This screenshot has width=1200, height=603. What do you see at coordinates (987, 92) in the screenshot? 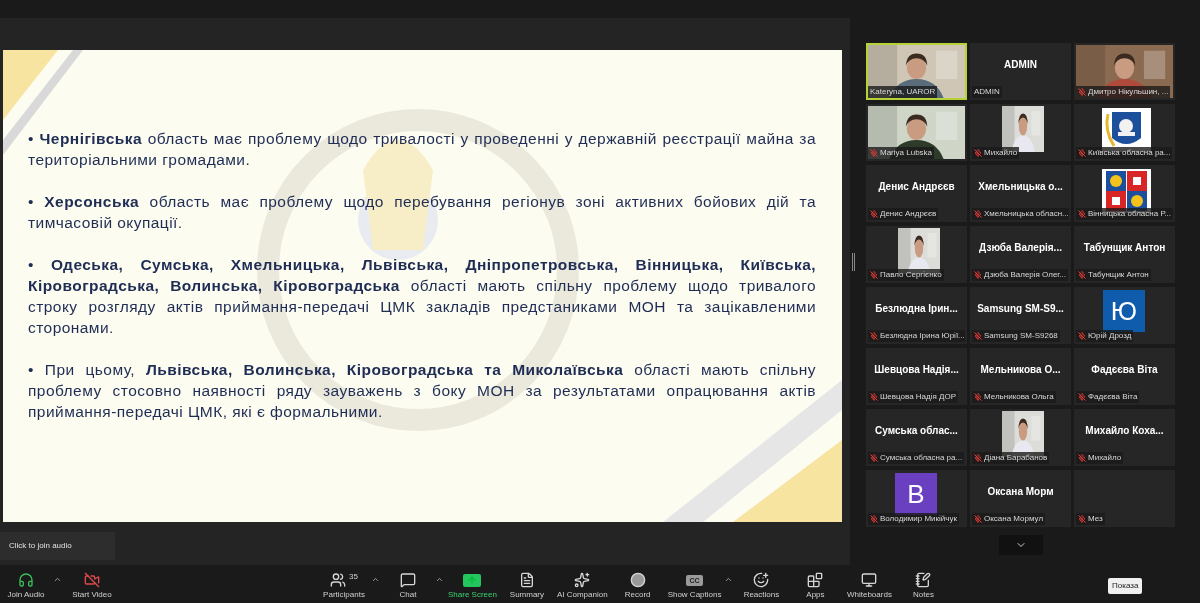
I see `participant-name: ADMIN` at bounding box center [987, 92].